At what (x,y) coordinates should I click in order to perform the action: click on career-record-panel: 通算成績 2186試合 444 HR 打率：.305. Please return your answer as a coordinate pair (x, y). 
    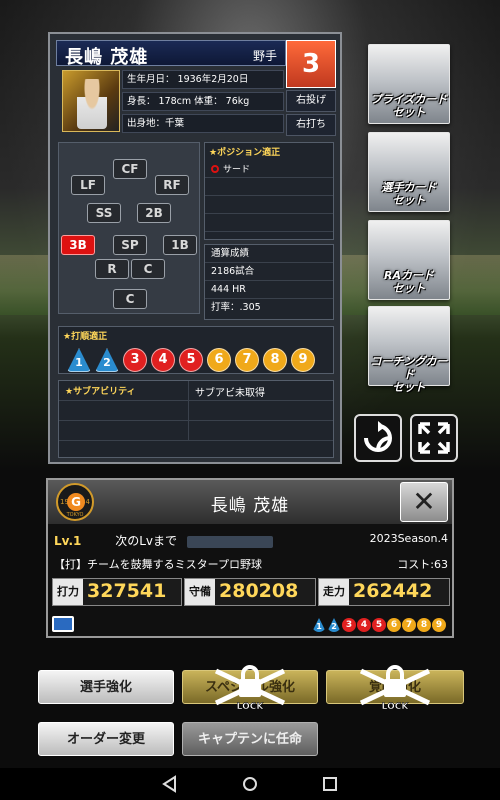
    Looking at the image, I should click on (269, 282).